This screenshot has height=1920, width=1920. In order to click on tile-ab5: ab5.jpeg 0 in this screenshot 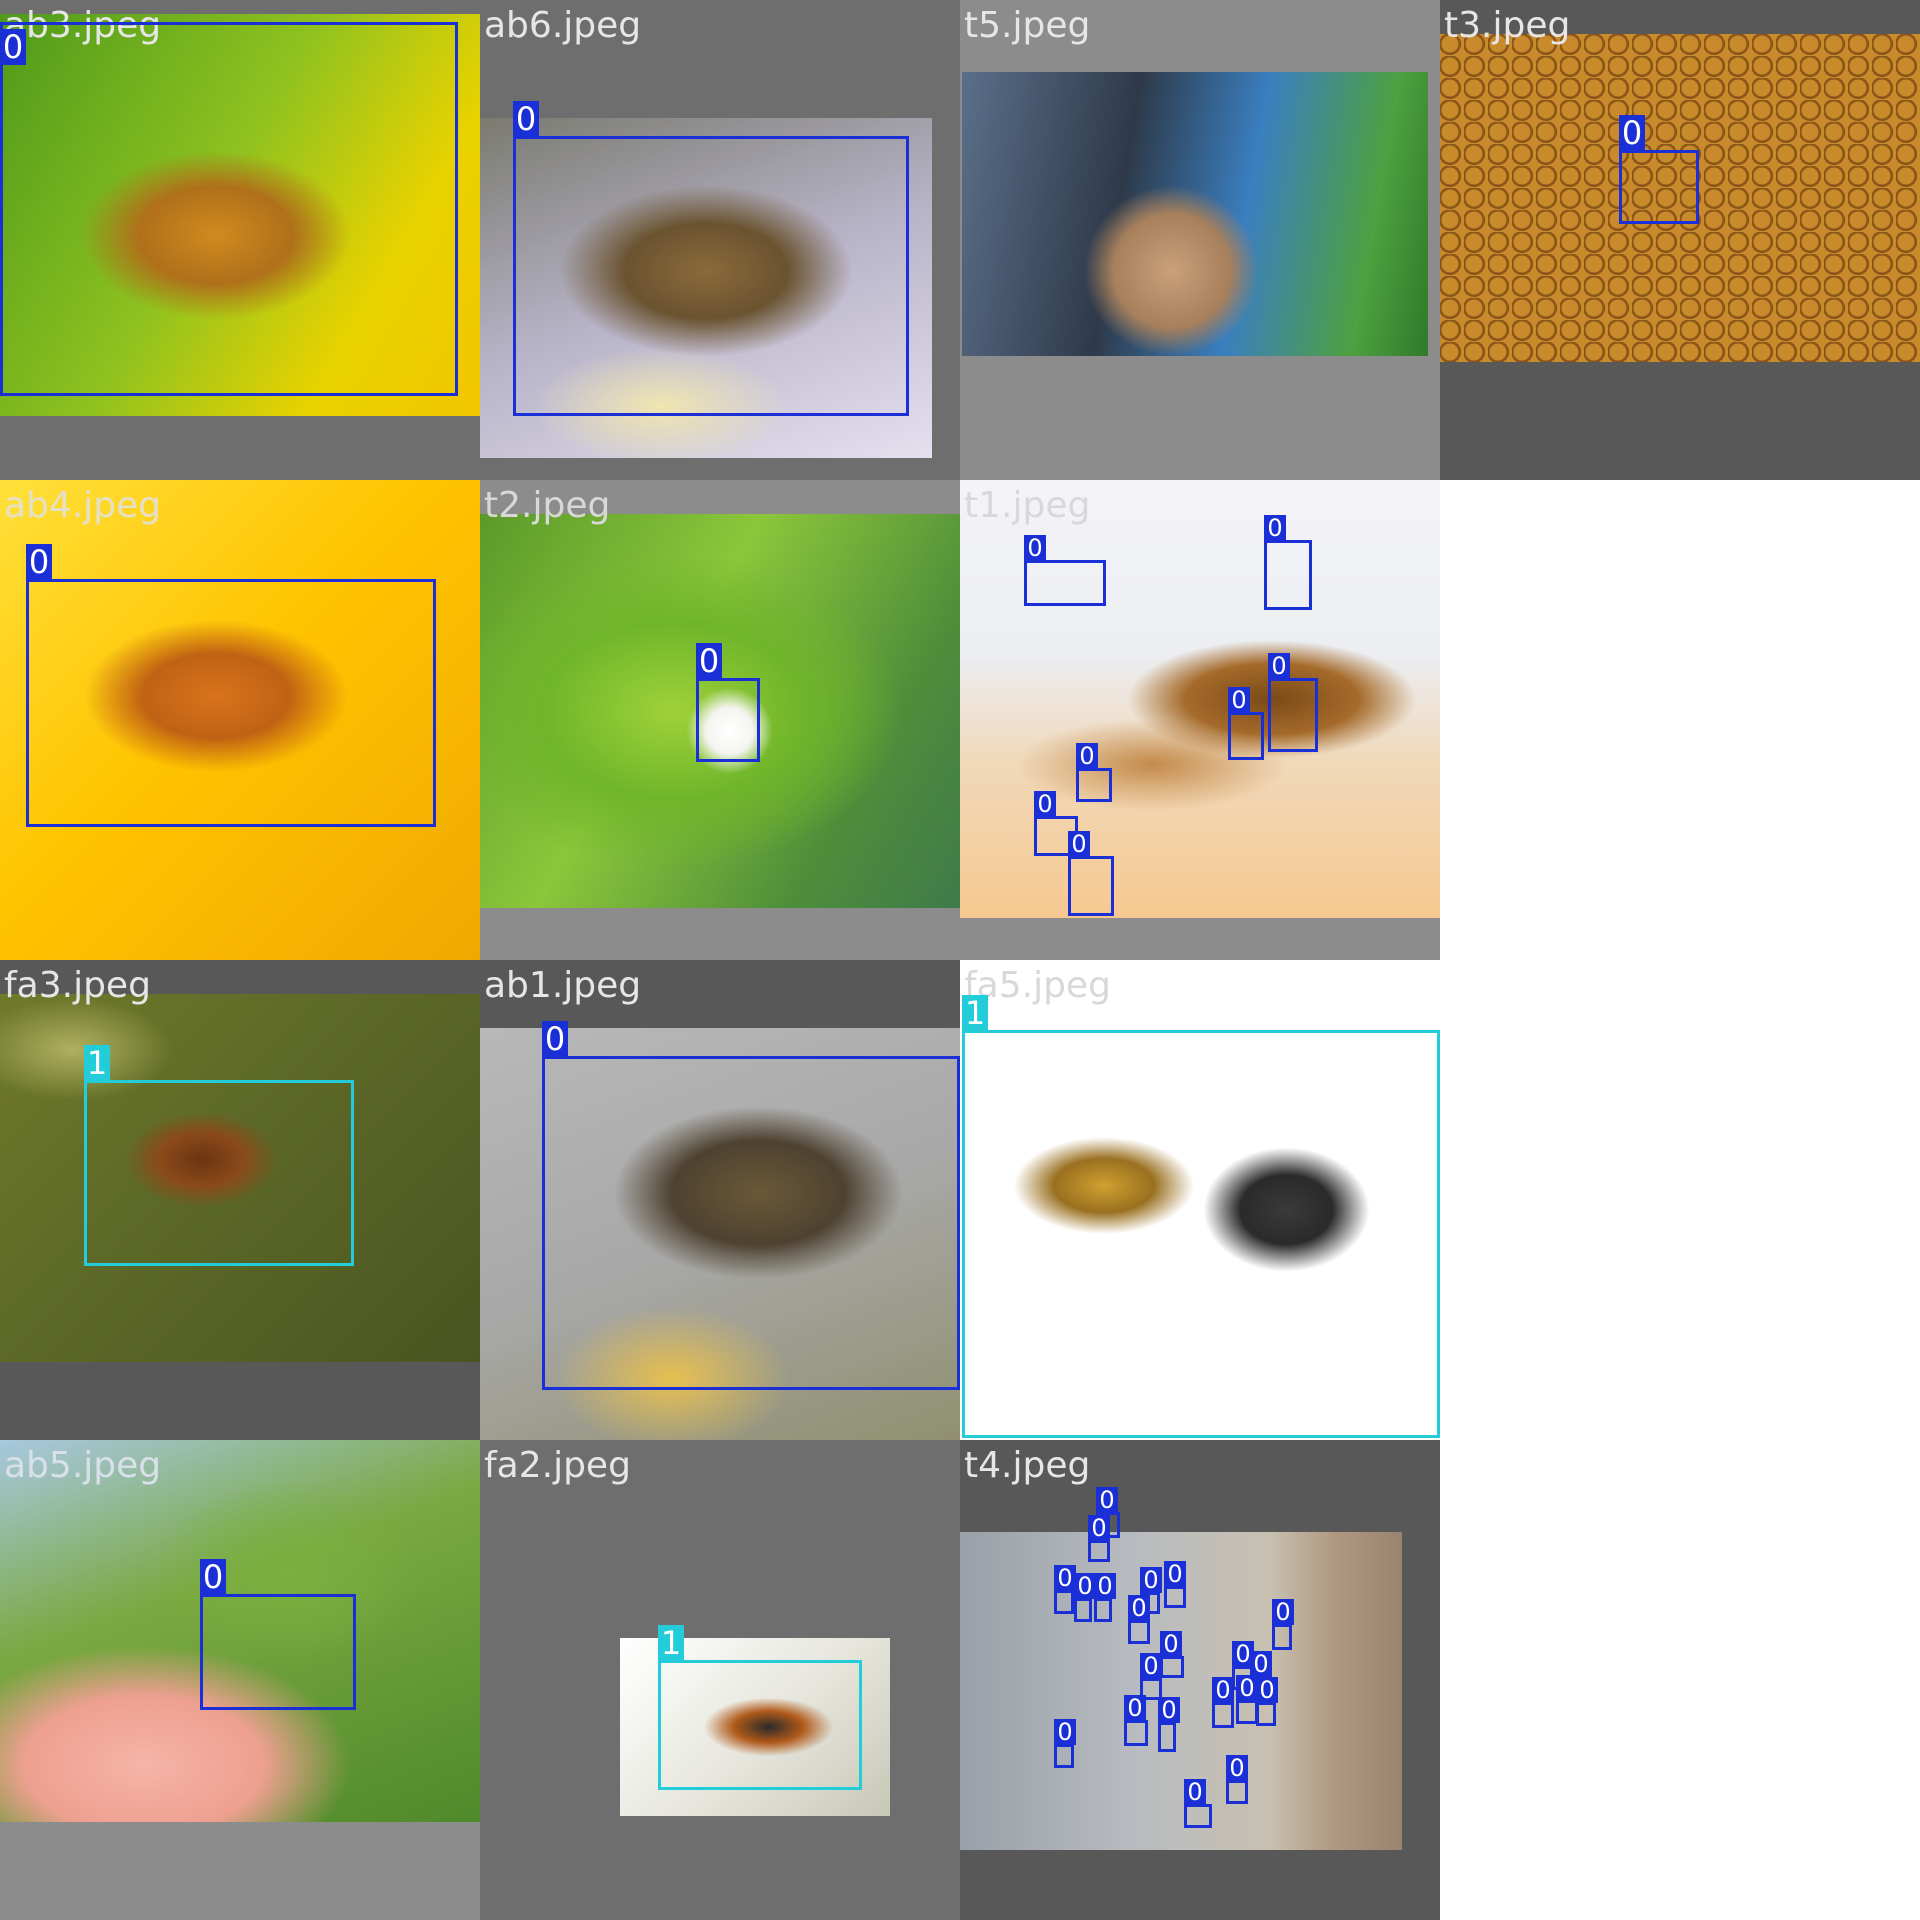, I will do `click(240, 1680)`.